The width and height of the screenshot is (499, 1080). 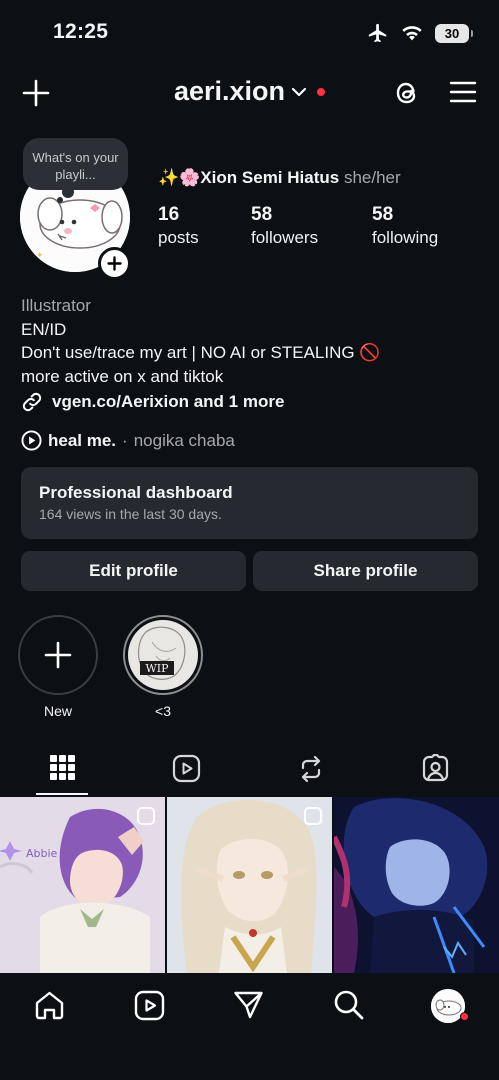 What do you see at coordinates (348, 1004) in the screenshot?
I see `search-icon` at bounding box center [348, 1004].